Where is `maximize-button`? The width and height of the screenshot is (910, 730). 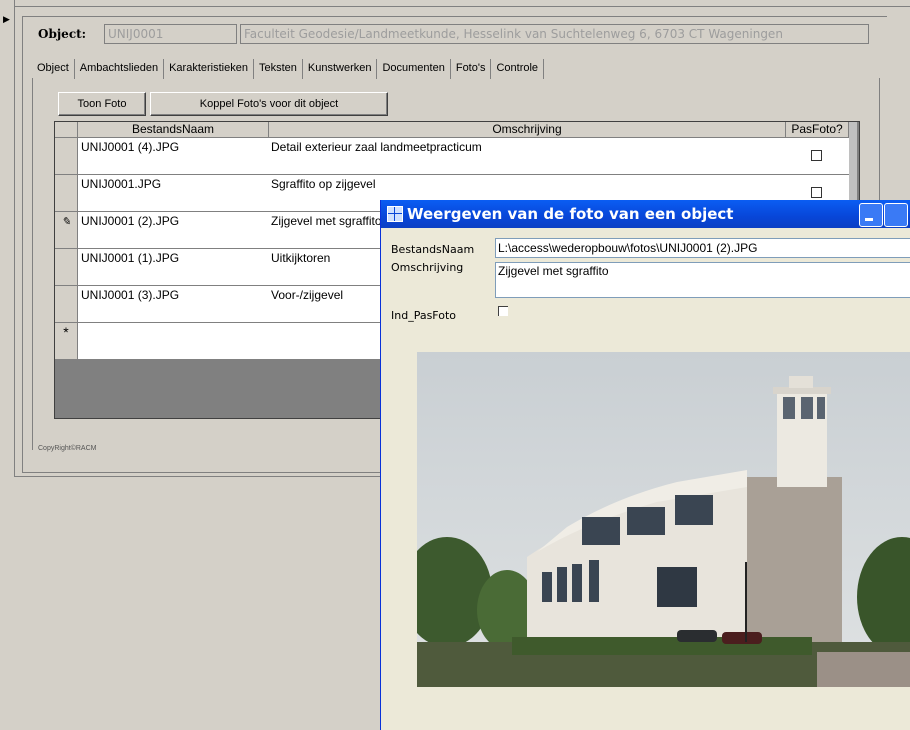
maximize-button is located at coordinates (896, 215).